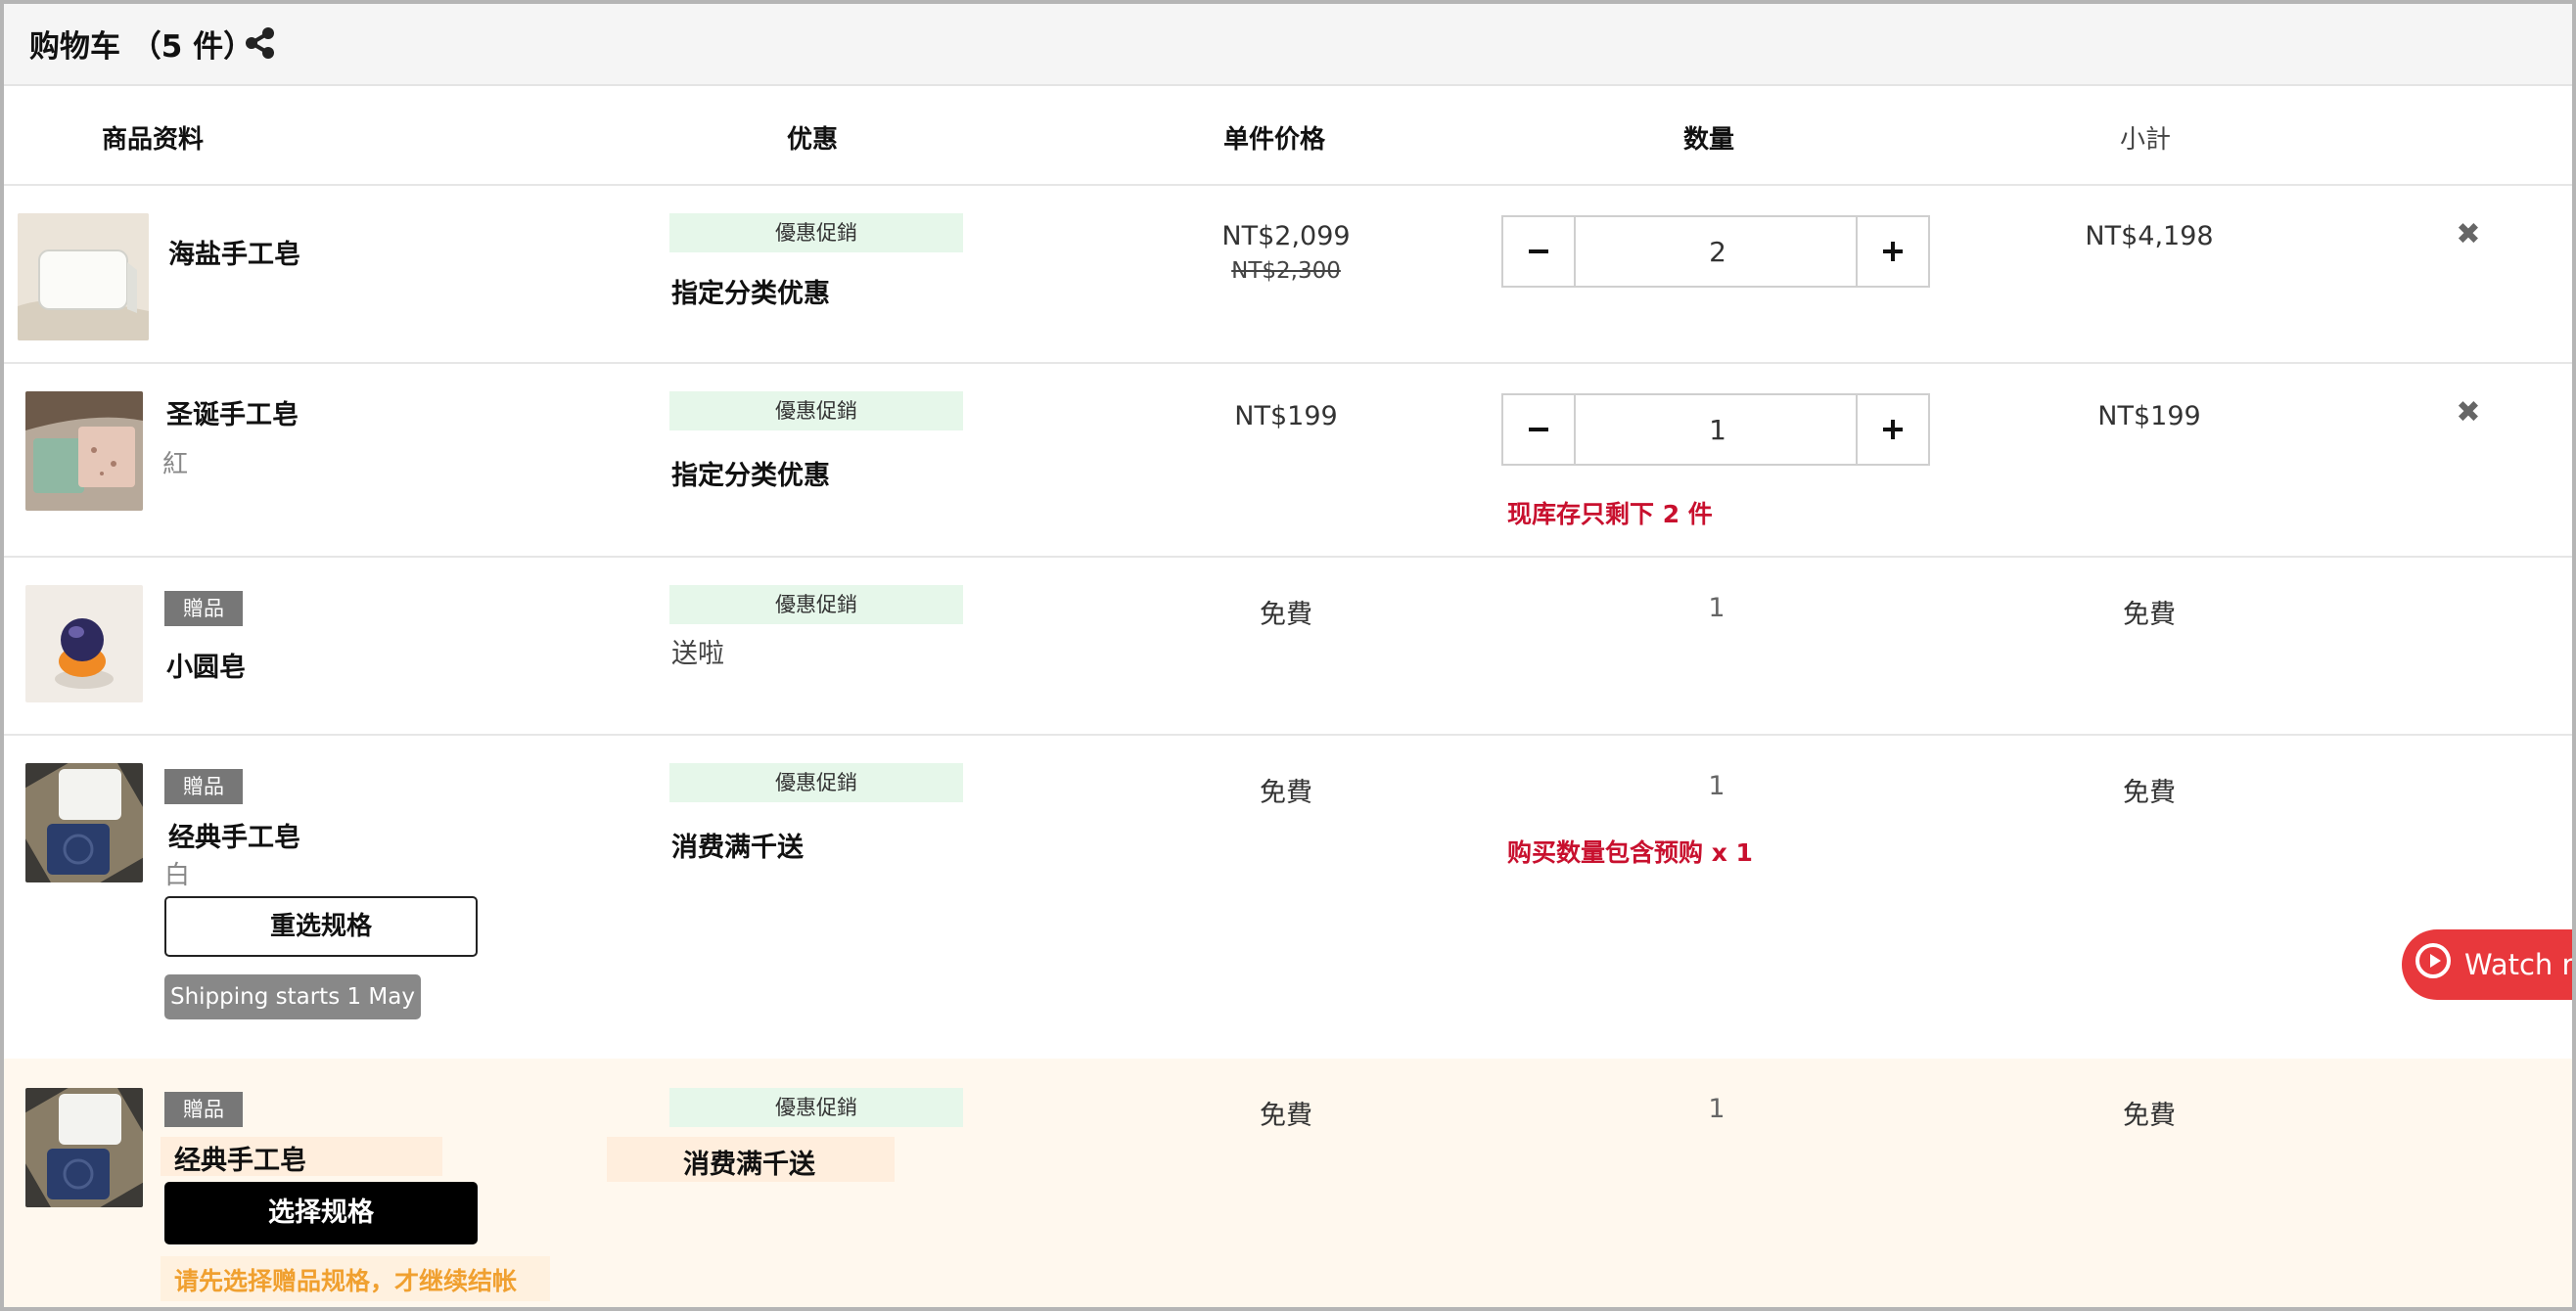 This screenshot has width=2576, height=1311. Describe the element at coordinates (260, 43) in the screenshot. I see `share-icon` at that location.